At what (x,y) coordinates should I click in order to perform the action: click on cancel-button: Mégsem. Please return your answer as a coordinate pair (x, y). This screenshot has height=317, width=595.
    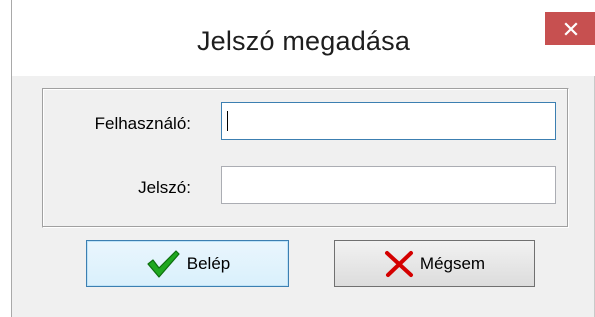
    Looking at the image, I should click on (434, 263).